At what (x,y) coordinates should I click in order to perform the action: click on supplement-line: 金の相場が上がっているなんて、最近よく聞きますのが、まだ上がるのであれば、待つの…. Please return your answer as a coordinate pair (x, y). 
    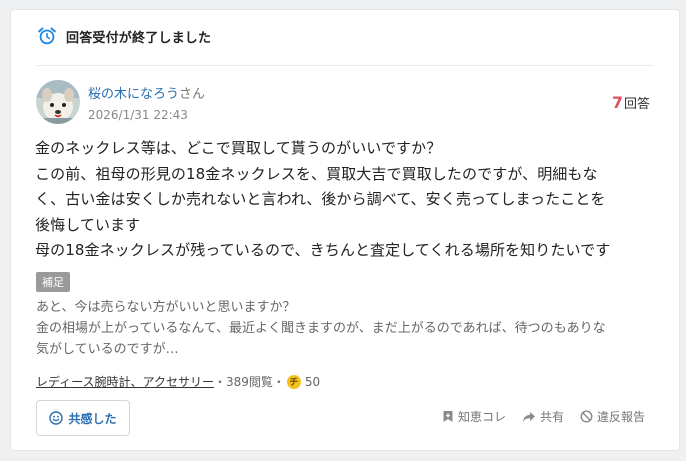
    Looking at the image, I should click on (321, 328).